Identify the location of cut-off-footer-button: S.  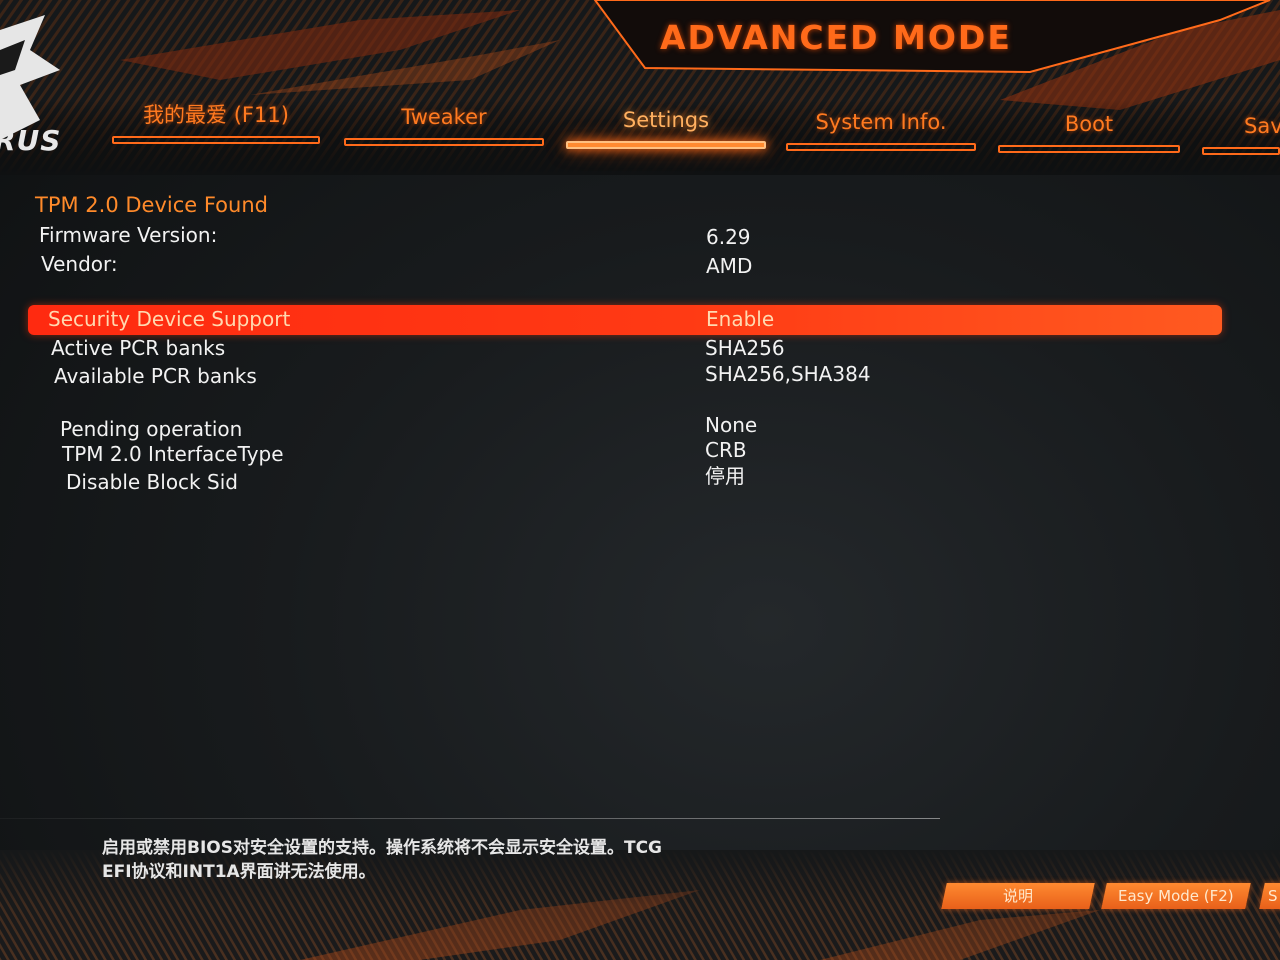
(1269, 896).